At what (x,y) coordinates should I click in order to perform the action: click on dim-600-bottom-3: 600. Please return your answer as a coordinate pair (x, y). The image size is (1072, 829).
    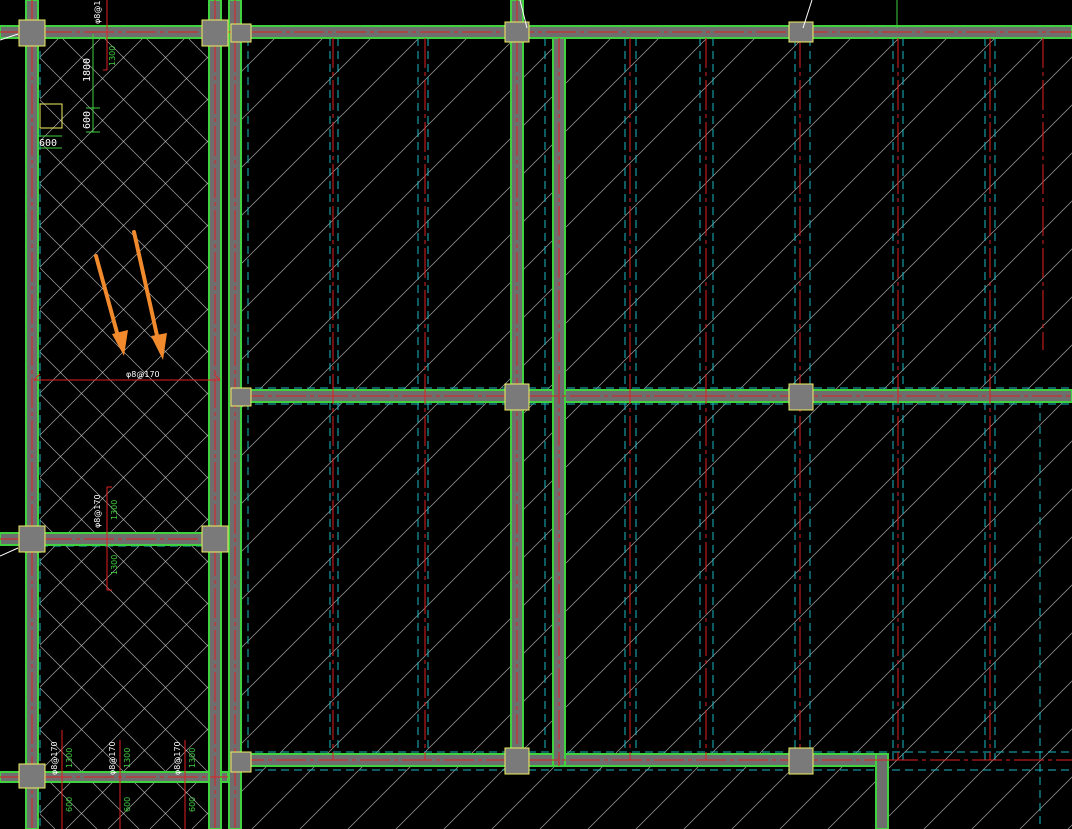
    Looking at the image, I should click on (192, 804).